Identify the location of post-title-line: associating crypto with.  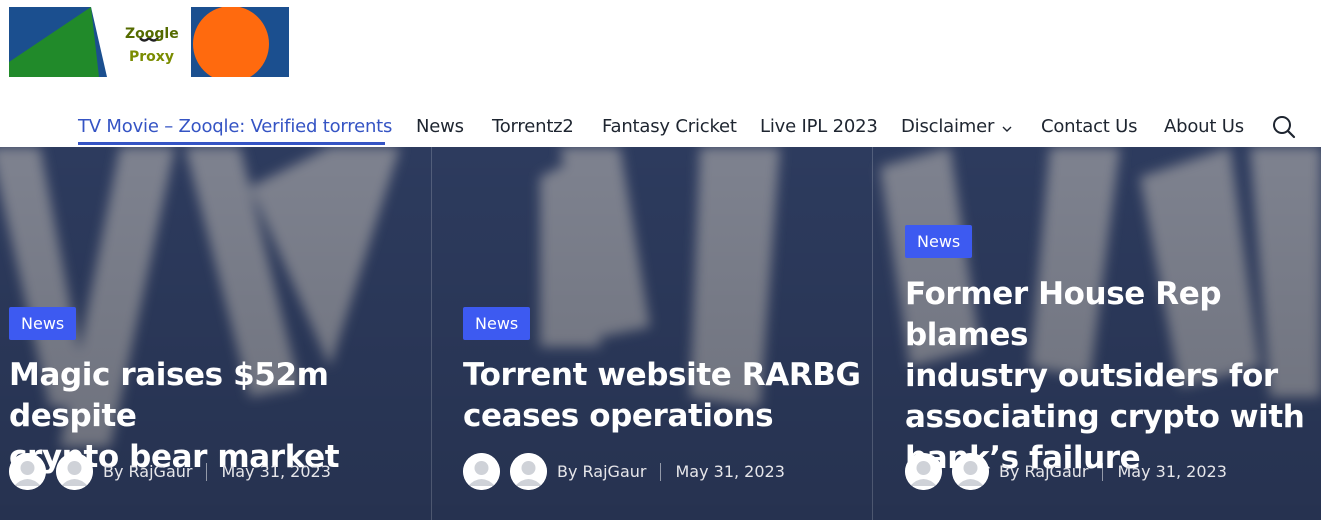
(1105, 417).